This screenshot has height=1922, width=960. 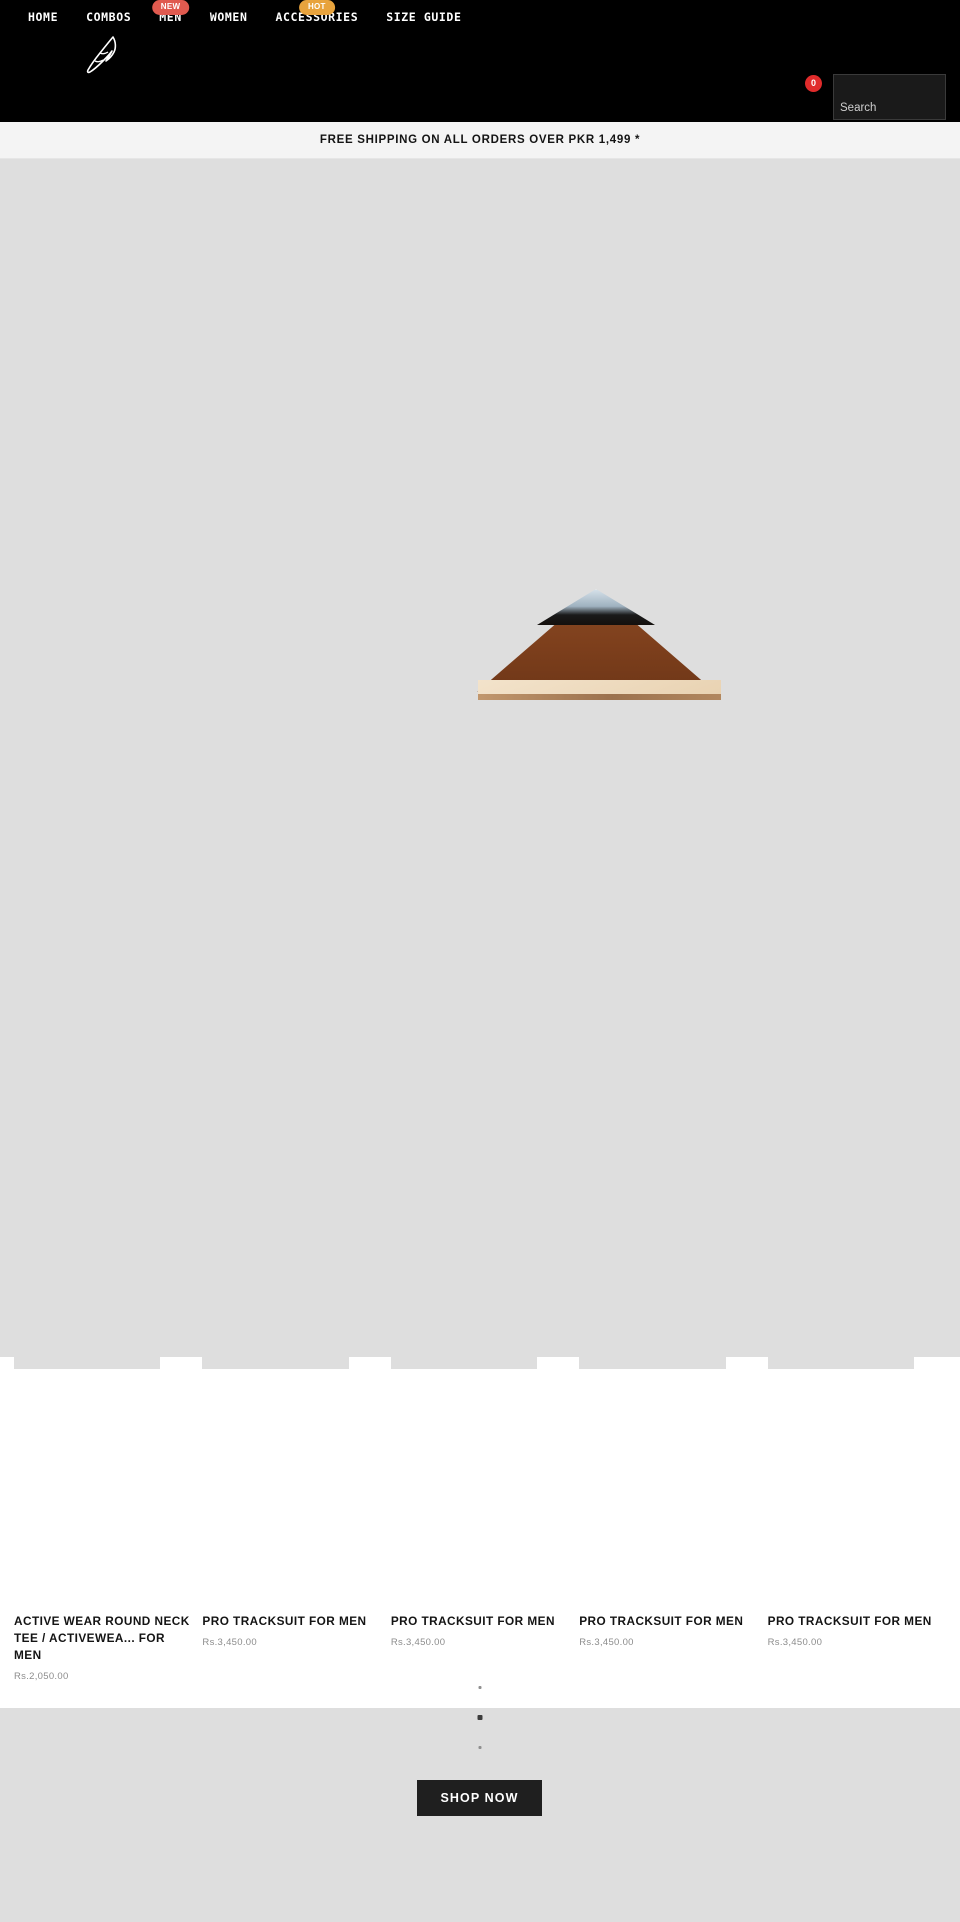 What do you see at coordinates (795, 60) in the screenshot?
I see `header-actions: 0` at bounding box center [795, 60].